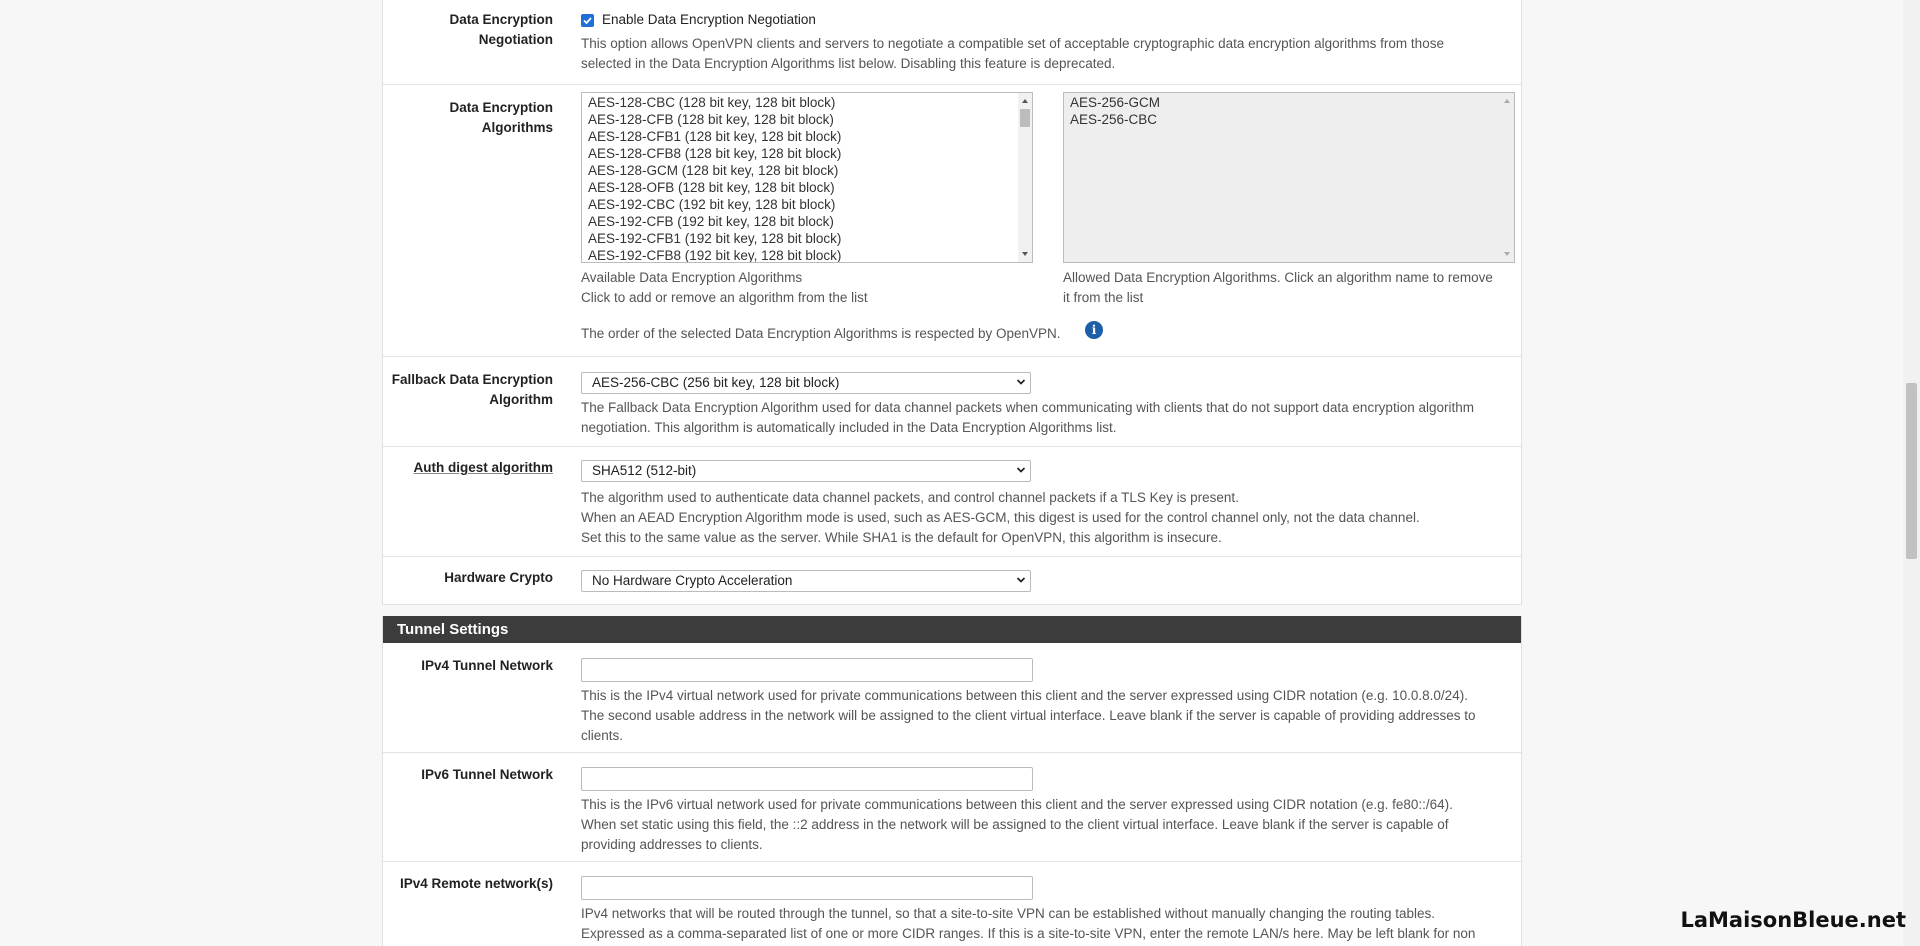  What do you see at coordinates (1025, 177) in the screenshot?
I see `available-list-scrollbar` at bounding box center [1025, 177].